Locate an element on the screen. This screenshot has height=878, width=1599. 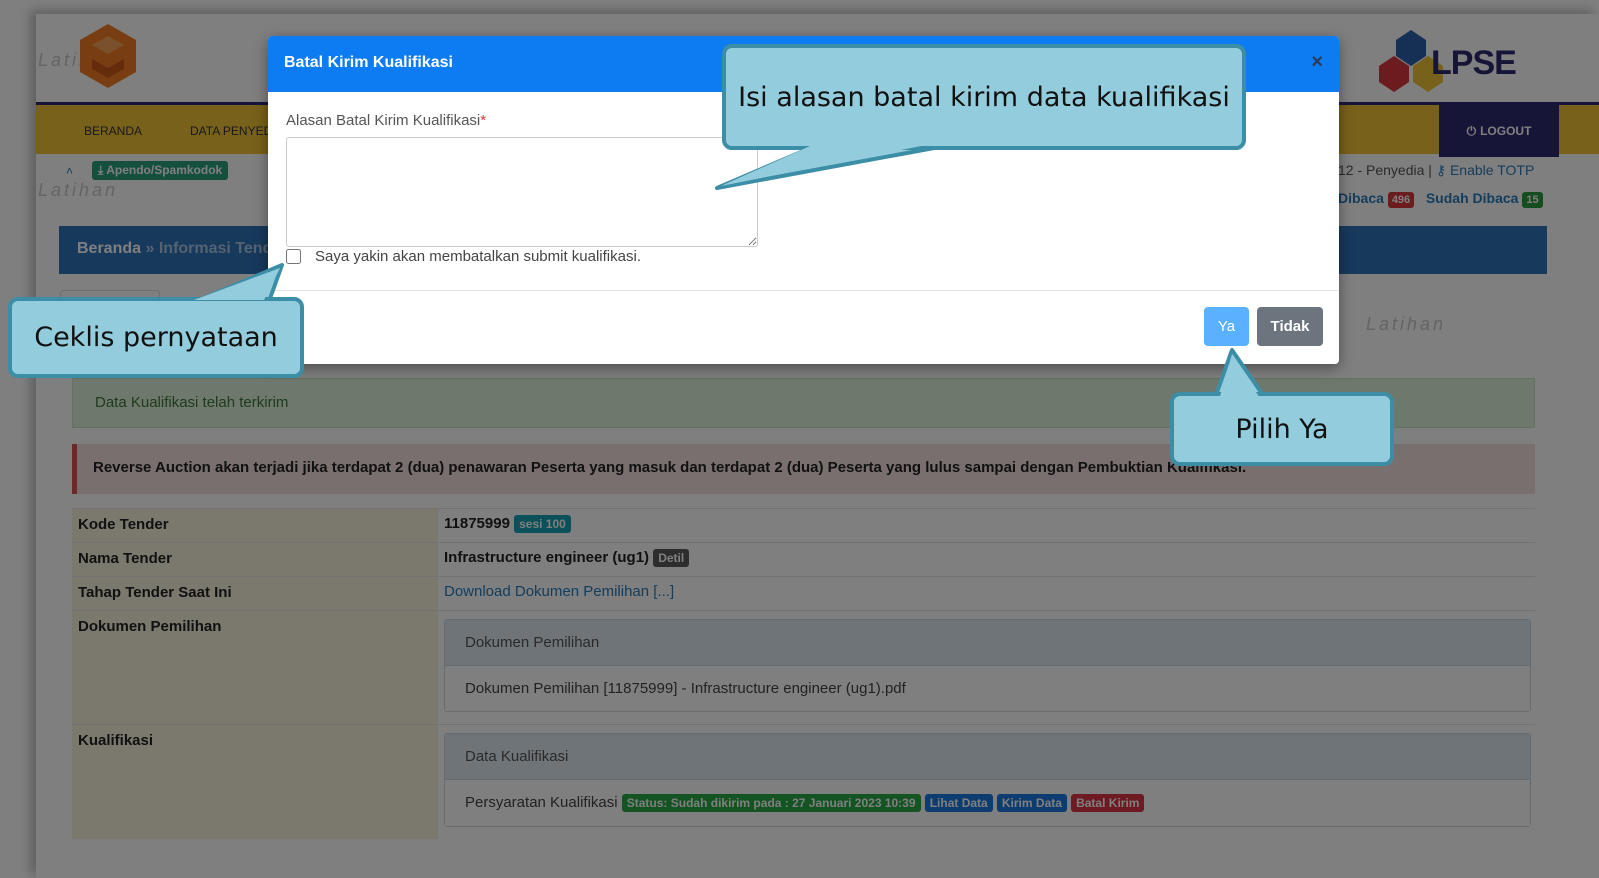
reason-label-text: Alasan Batal Kirim Kualifikasi is located at coordinates (383, 120).